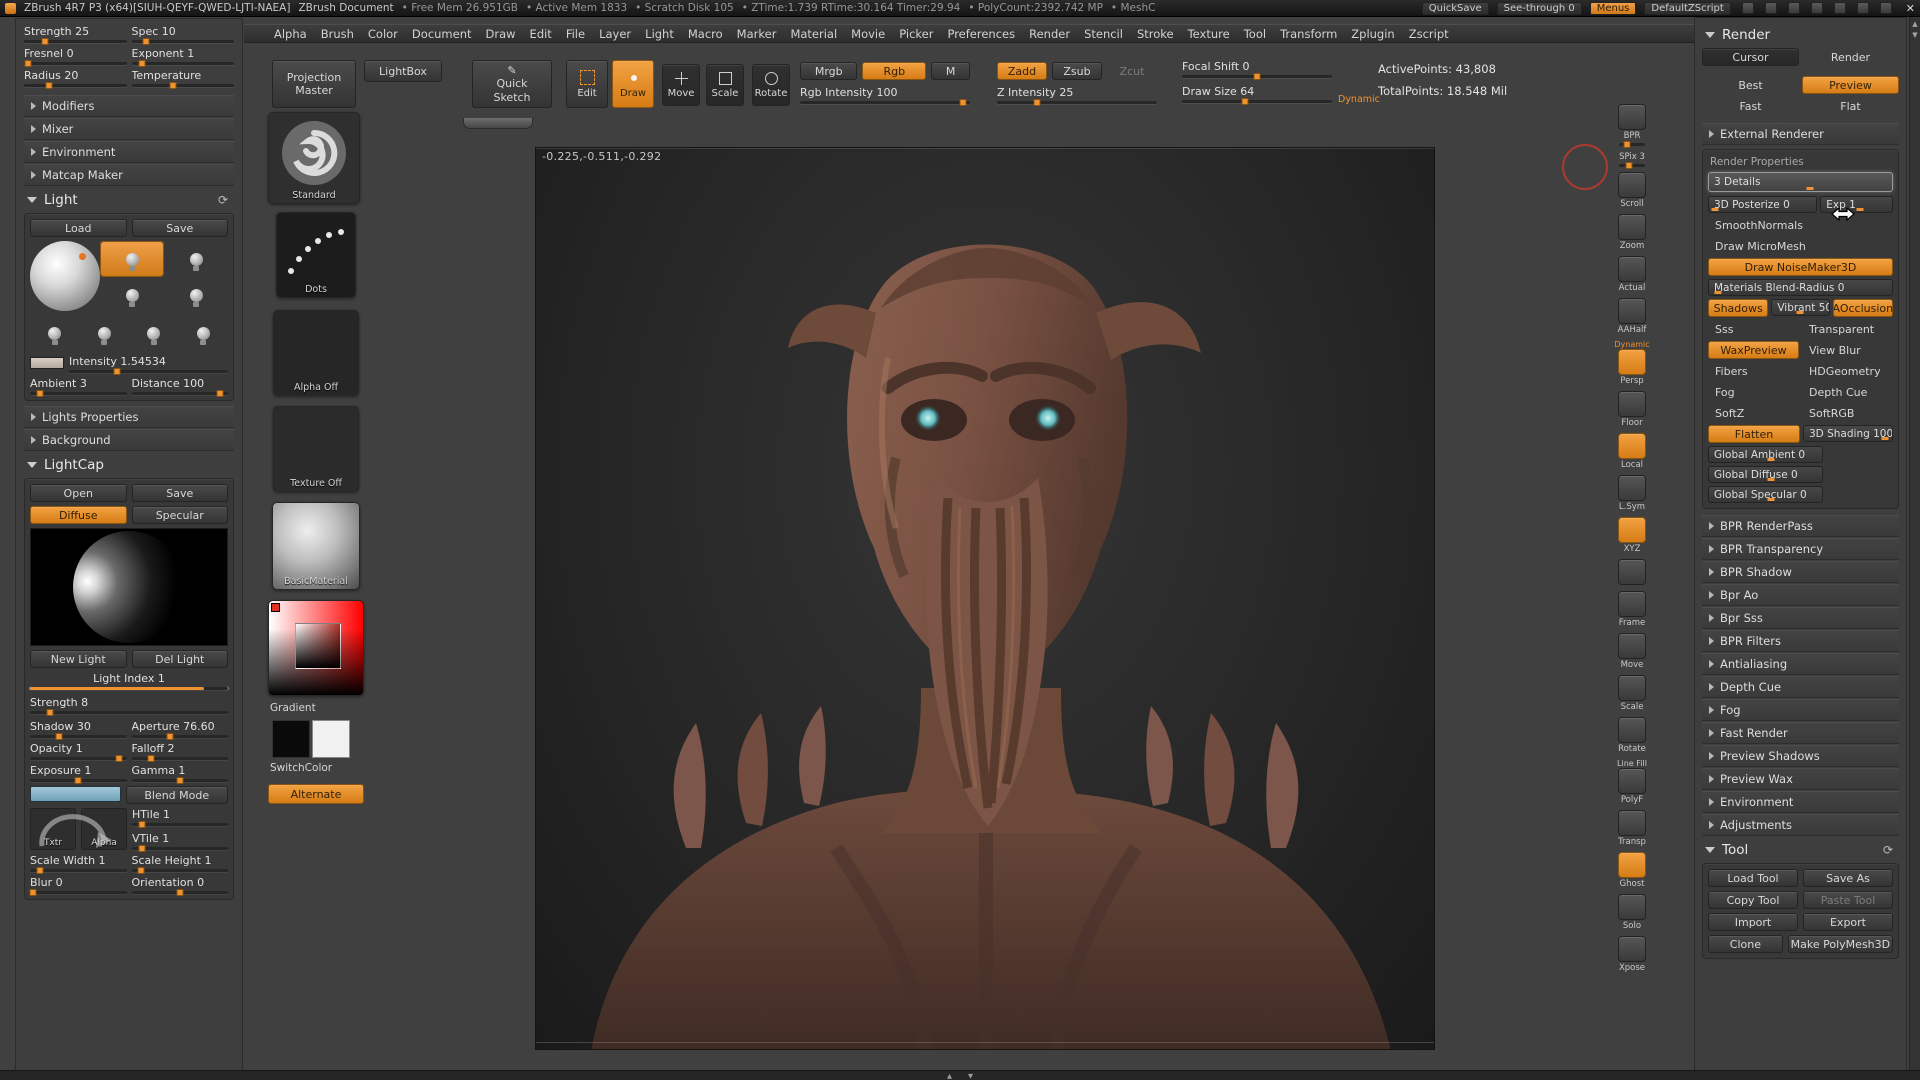 This screenshot has height=1080, width=1920. I want to click on section-bpr-transparency: BPR Transparency, so click(1800, 549).